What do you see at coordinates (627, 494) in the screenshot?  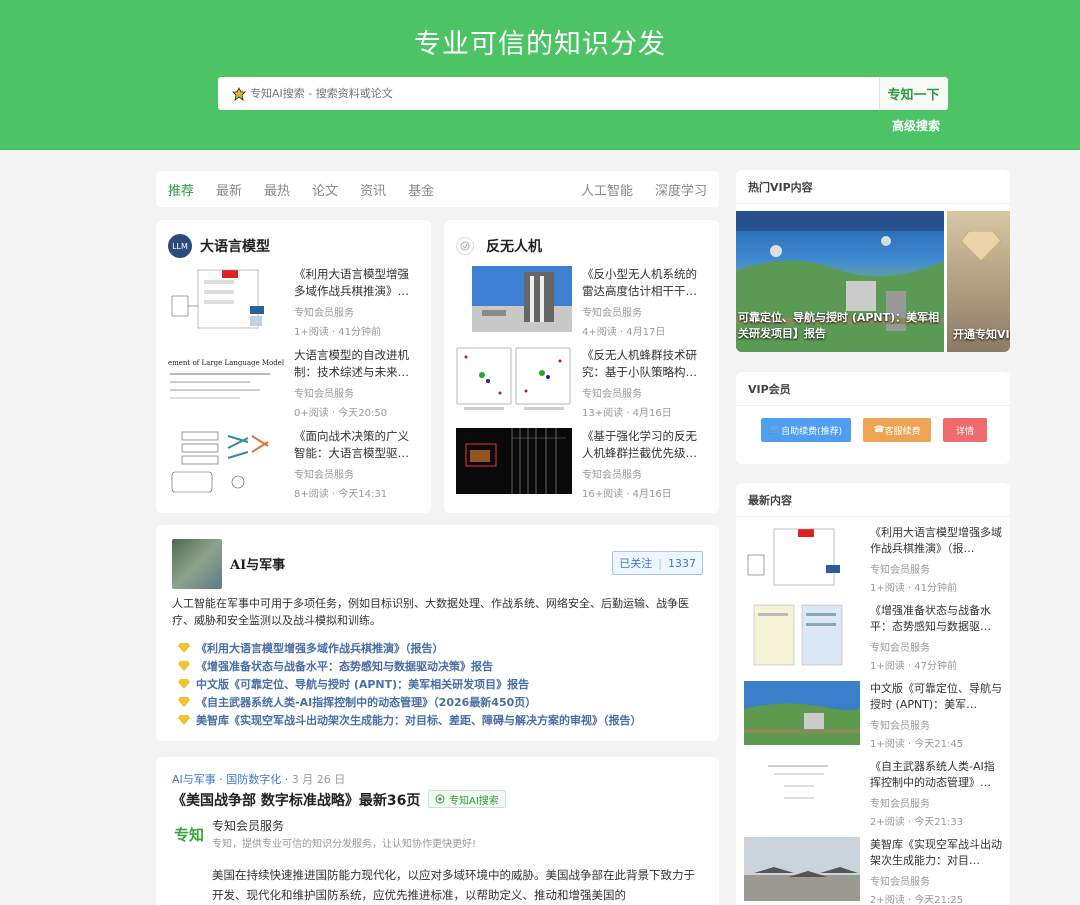 I see `item-meta: 16+阅读 · 4月16日` at bounding box center [627, 494].